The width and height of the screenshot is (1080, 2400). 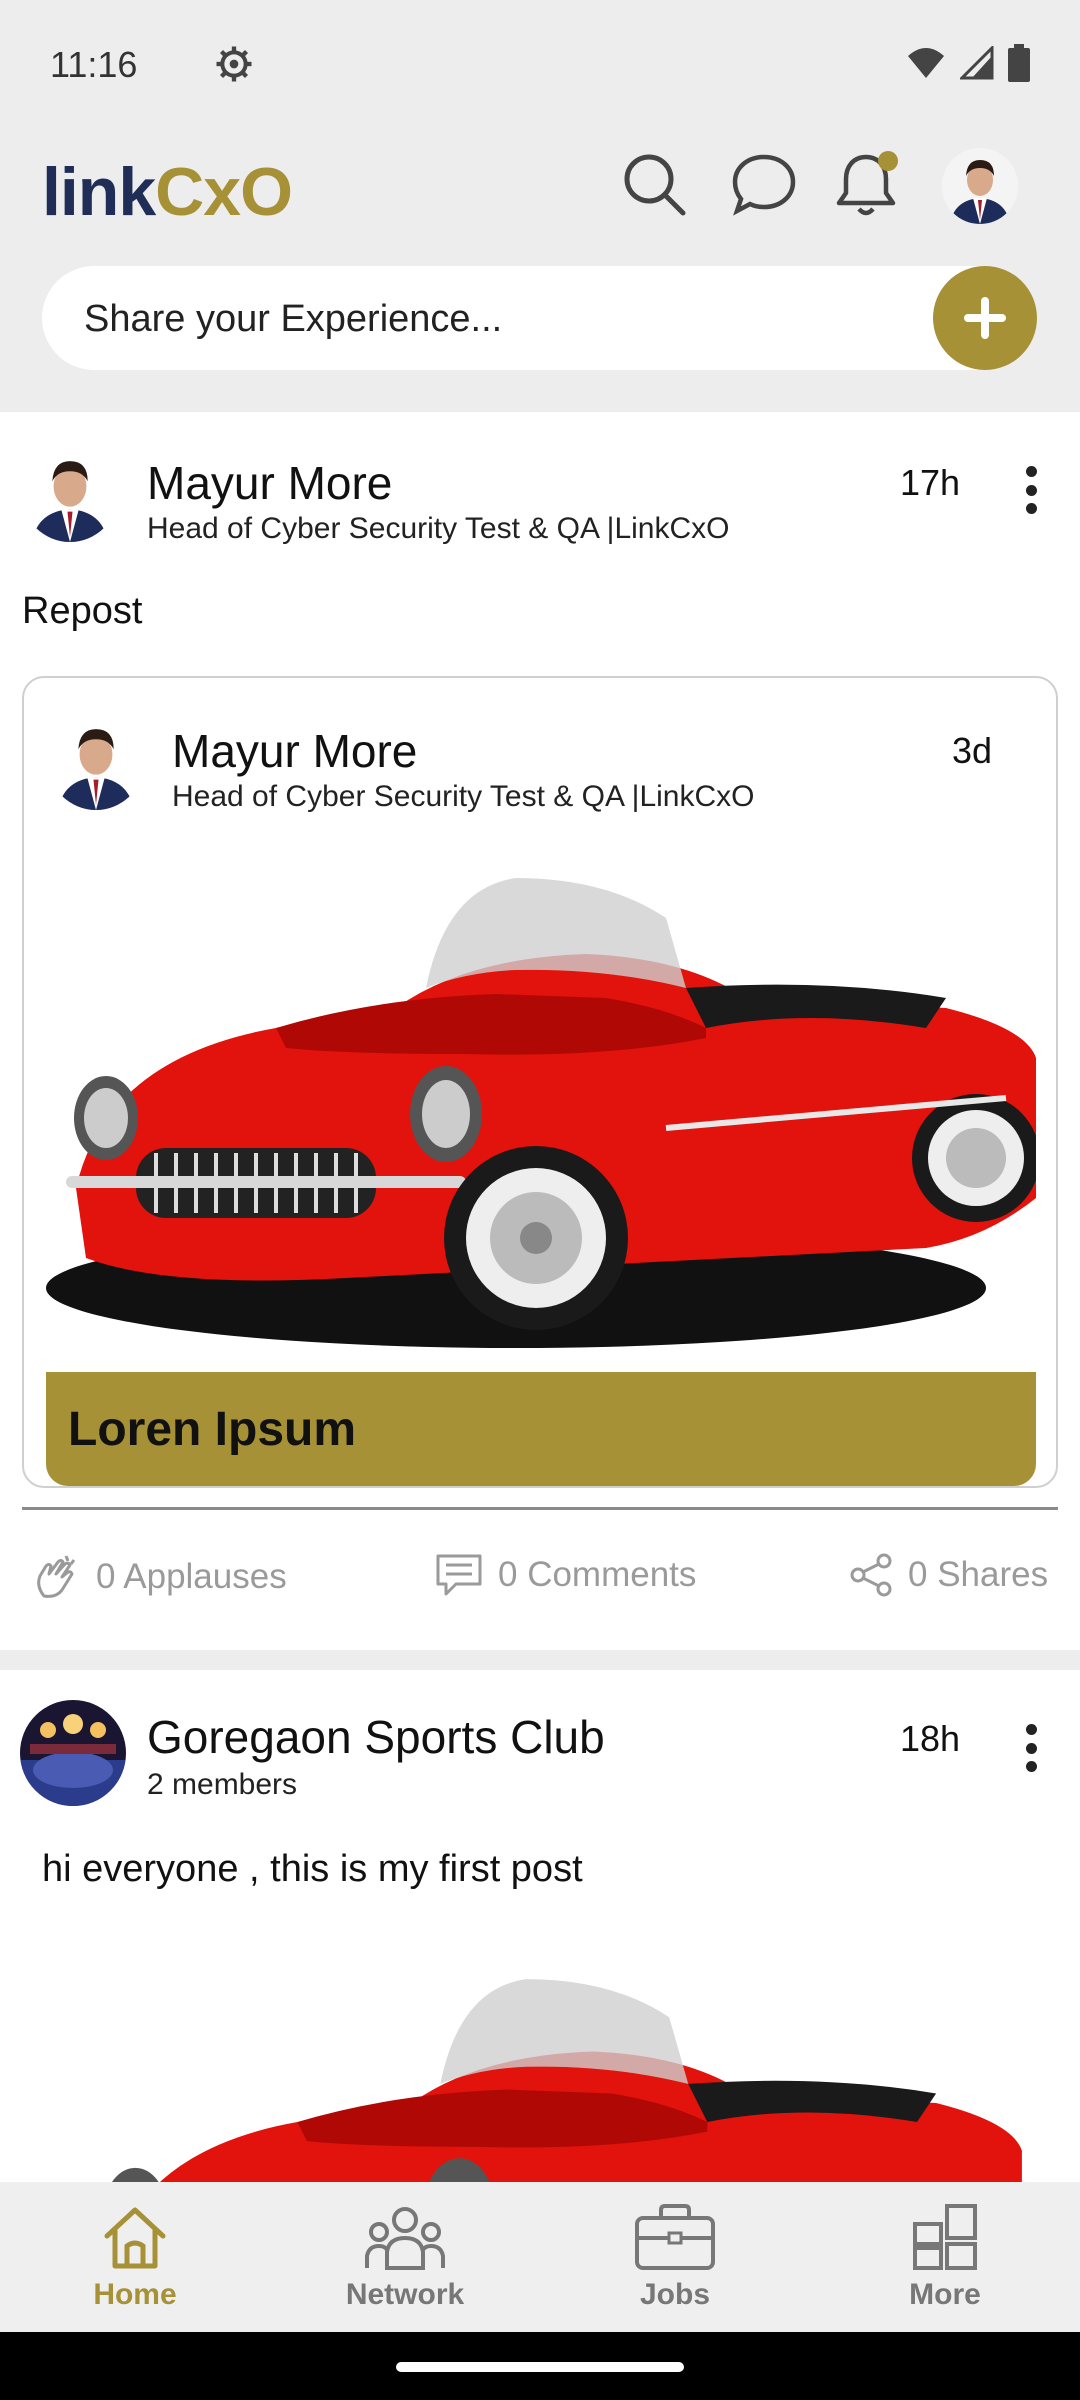 I want to click on notification-dot, so click(x=888, y=161).